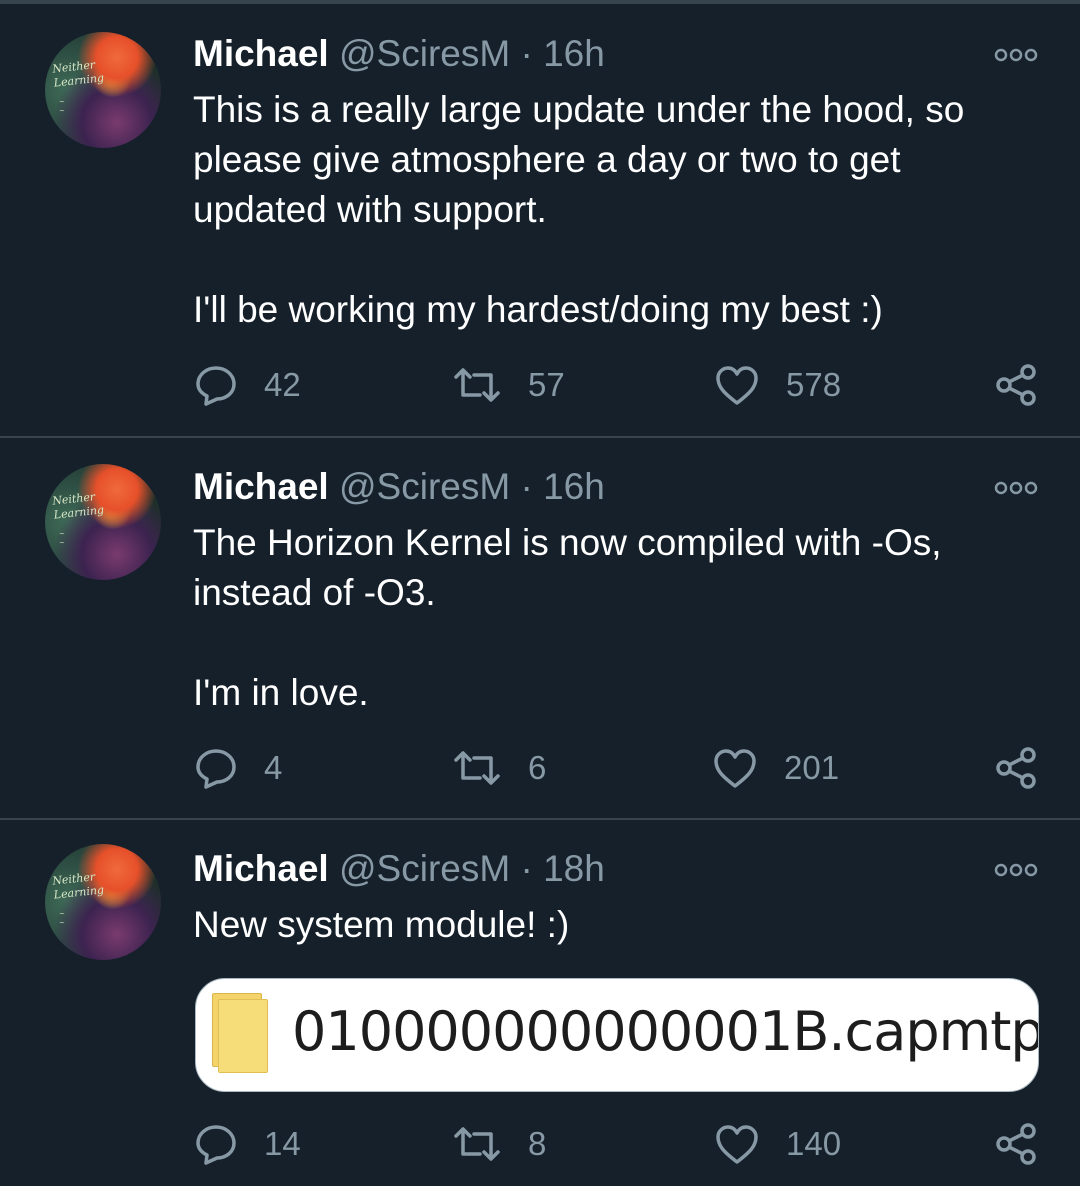 This screenshot has width=1080, height=1186. Describe the element at coordinates (282, 1143) in the screenshot. I see `reply-count: 14` at that location.